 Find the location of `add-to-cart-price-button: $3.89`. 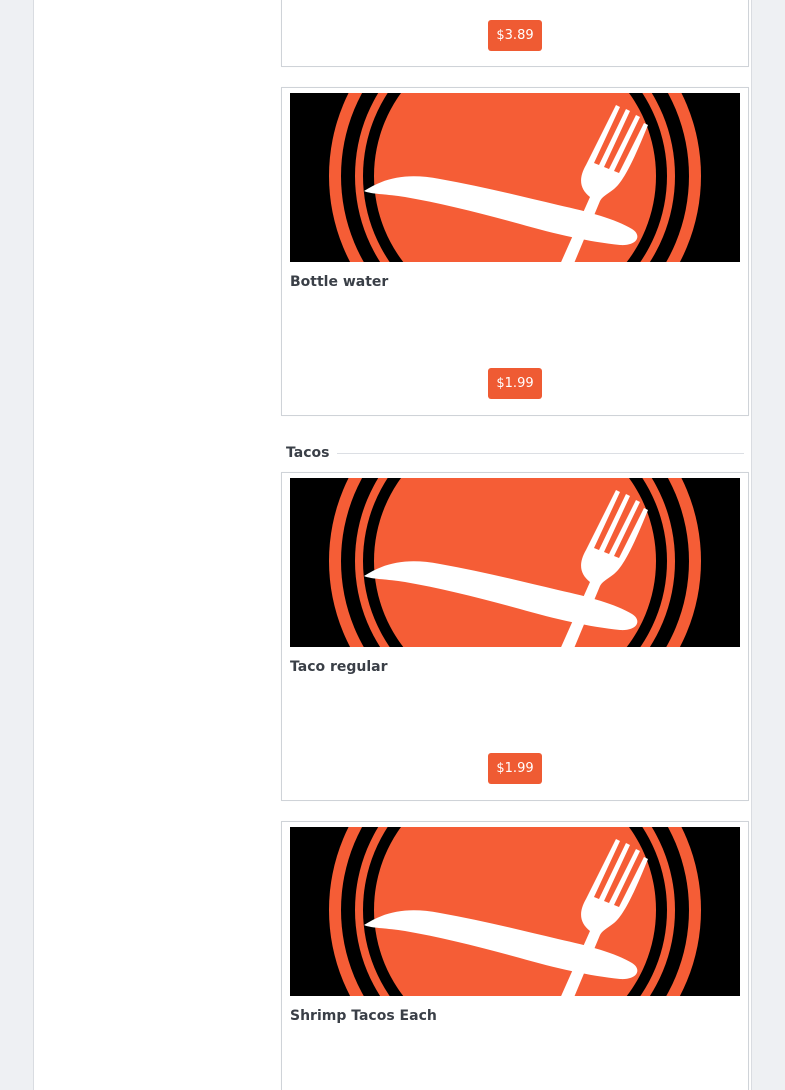

add-to-cart-price-button: $3.89 is located at coordinates (515, 35).